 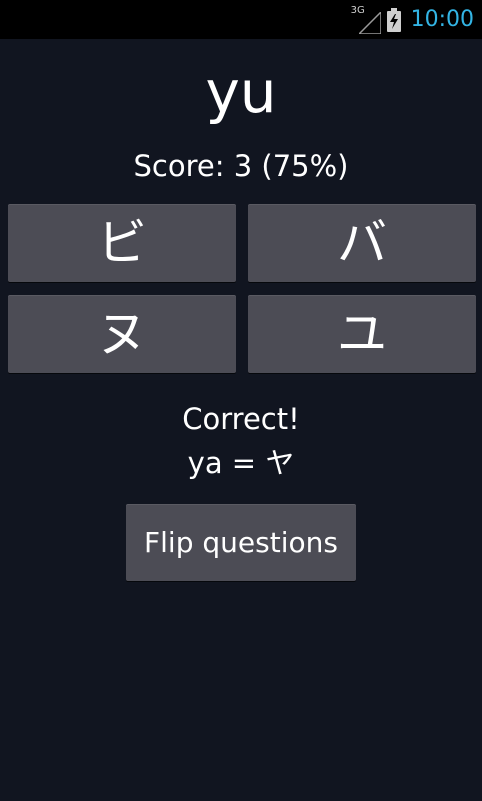 I want to click on battery-charging-icon, so click(x=393, y=20).